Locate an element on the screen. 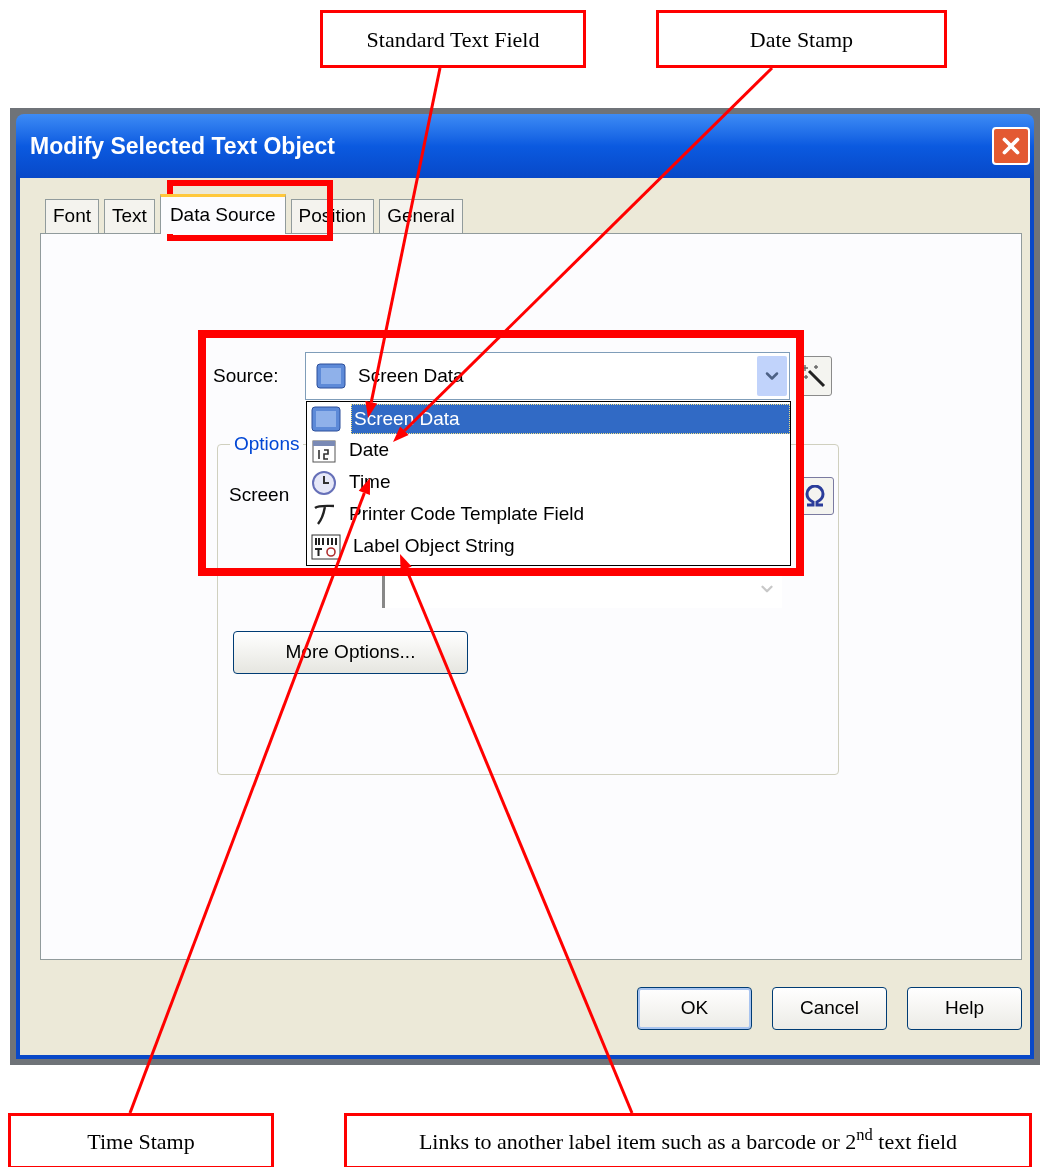 The width and height of the screenshot is (1042, 1167). field-label: Screen is located at coordinates (259, 495).